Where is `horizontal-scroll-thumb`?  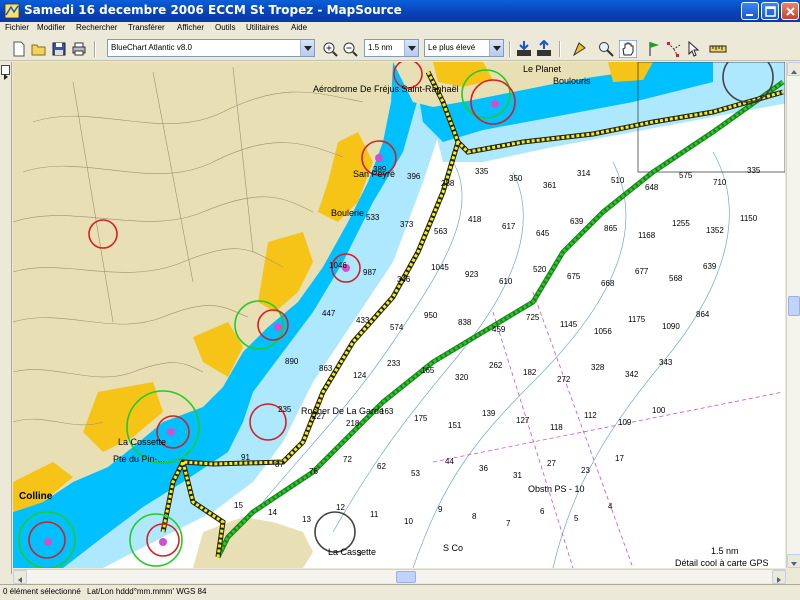
horizontal-scroll-thumb is located at coordinates (406, 577).